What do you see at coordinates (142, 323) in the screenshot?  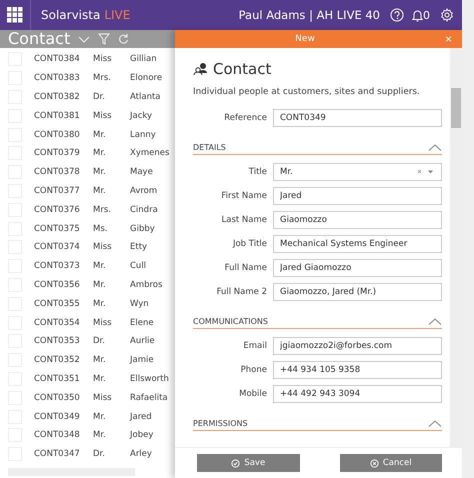 I see `table-cell: Elene` at bounding box center [142, 323].